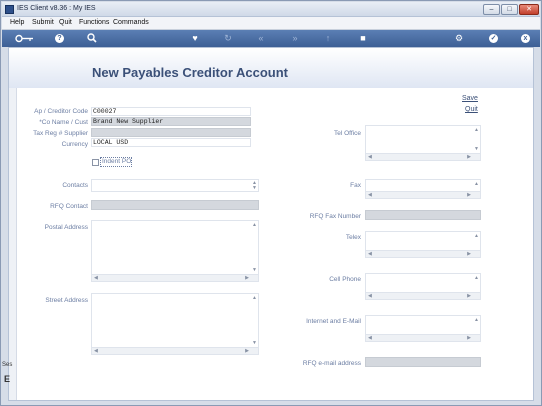  What do you see at coordinates (254, 225) in the screenshot?
I see `postal-scroll-up-icon: ▲` at bounding box center [254, 225].